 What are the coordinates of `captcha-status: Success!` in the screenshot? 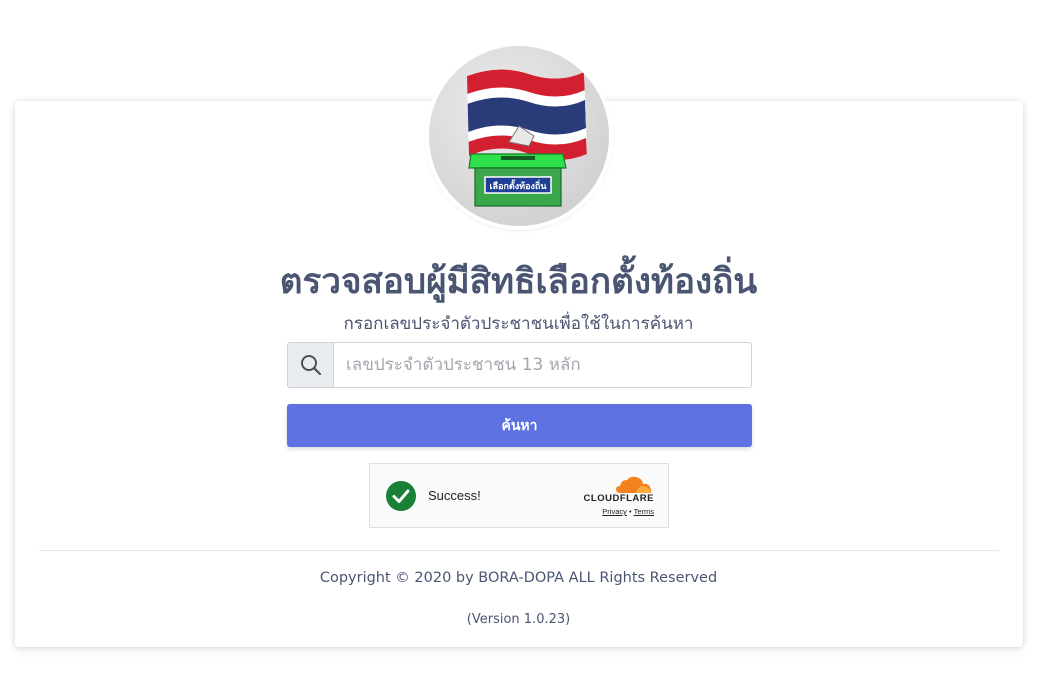 It's located at (454, 495).